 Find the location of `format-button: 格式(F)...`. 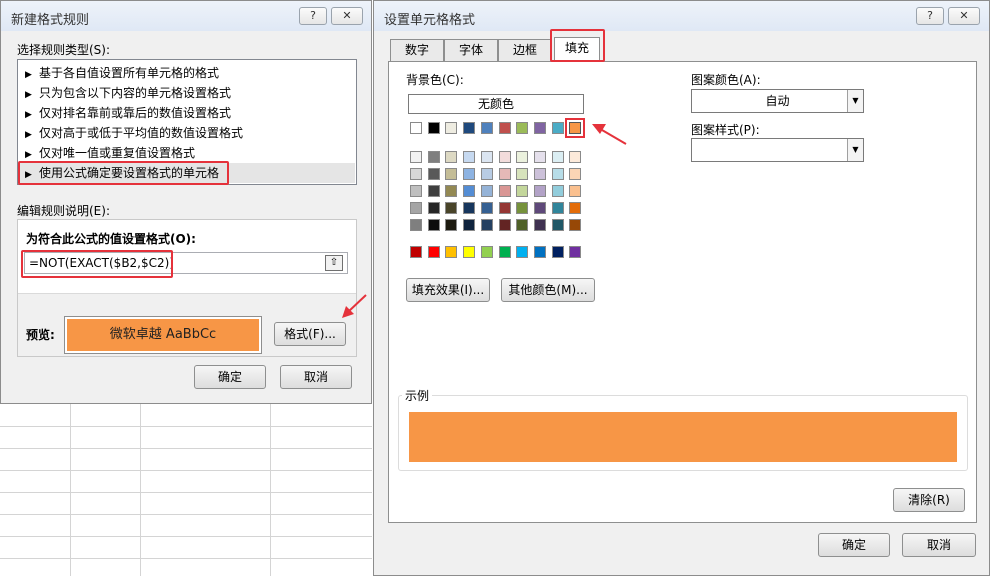

format-button: 格式(F)... is located at coordinates (310, 334).